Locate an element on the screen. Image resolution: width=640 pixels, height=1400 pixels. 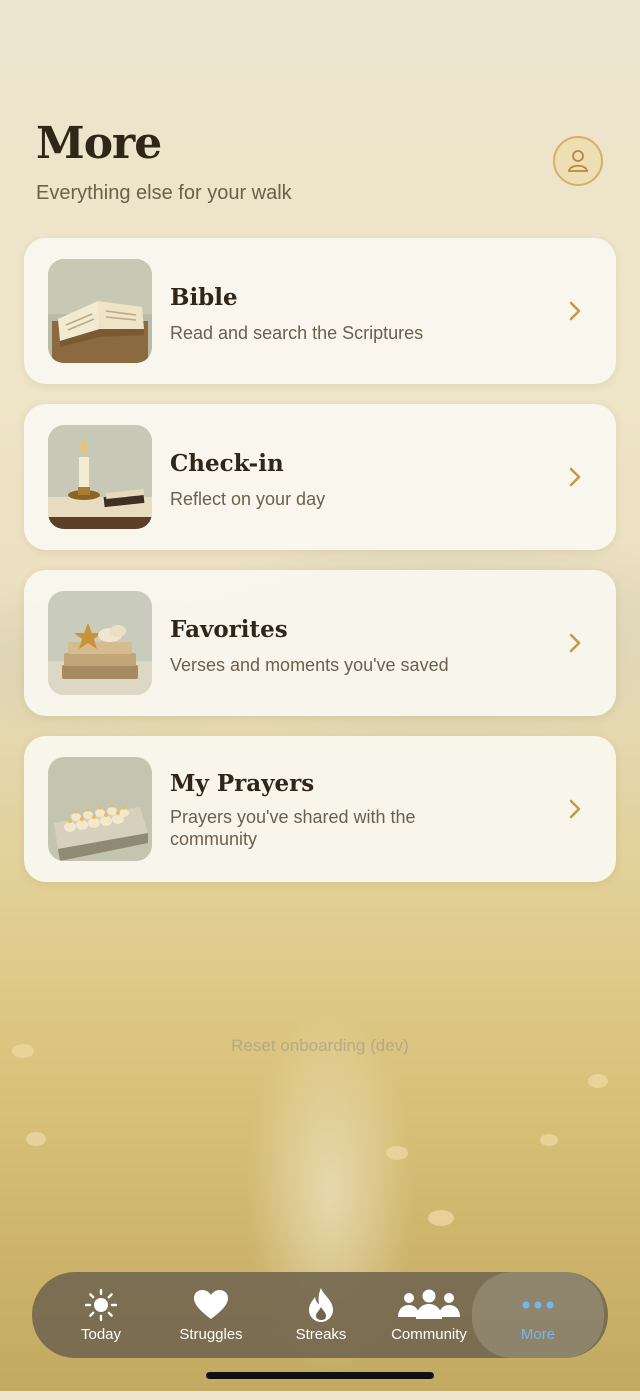
person-icon is located at coordinates (578, 161).